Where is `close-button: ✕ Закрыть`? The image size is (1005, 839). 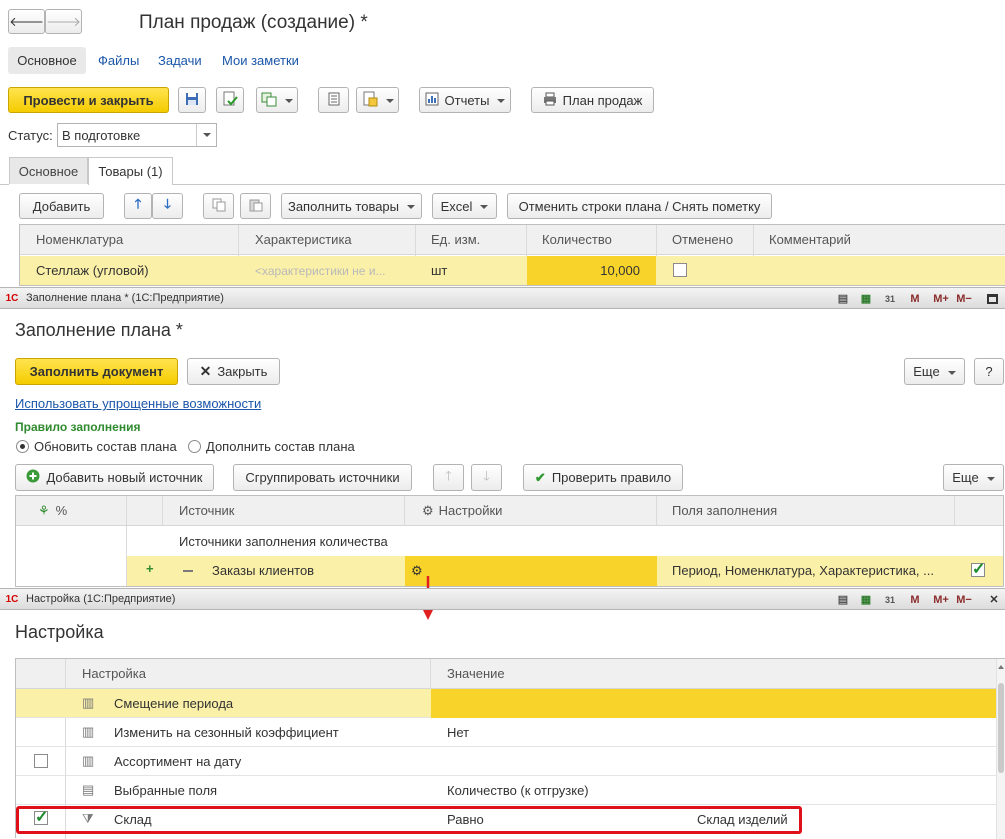 close-button: ✕ Закрыть is located at coordinates (233, 371).